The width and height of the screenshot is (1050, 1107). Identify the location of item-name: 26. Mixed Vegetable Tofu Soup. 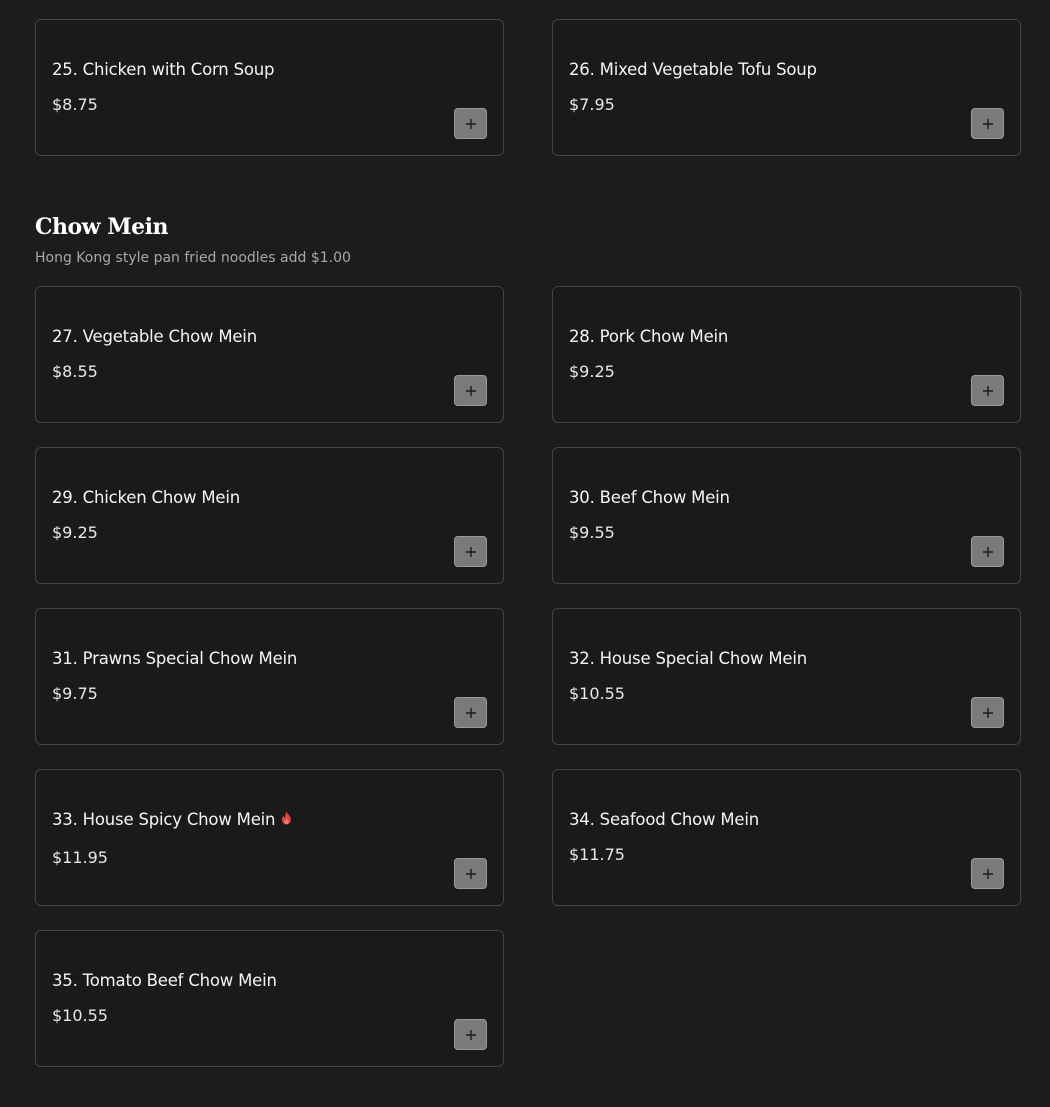
(693, 69).